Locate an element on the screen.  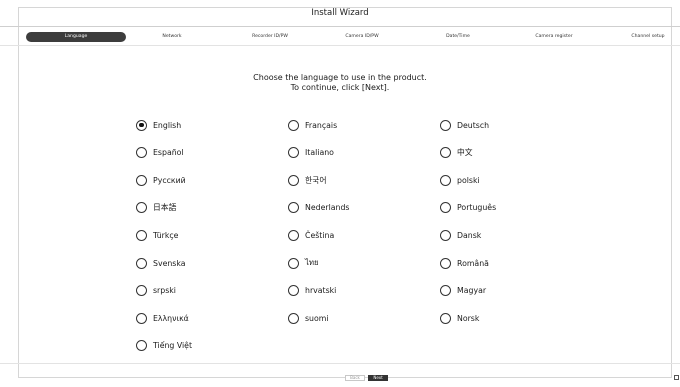
language-option: 中文 is located at coordinates (456, 153).